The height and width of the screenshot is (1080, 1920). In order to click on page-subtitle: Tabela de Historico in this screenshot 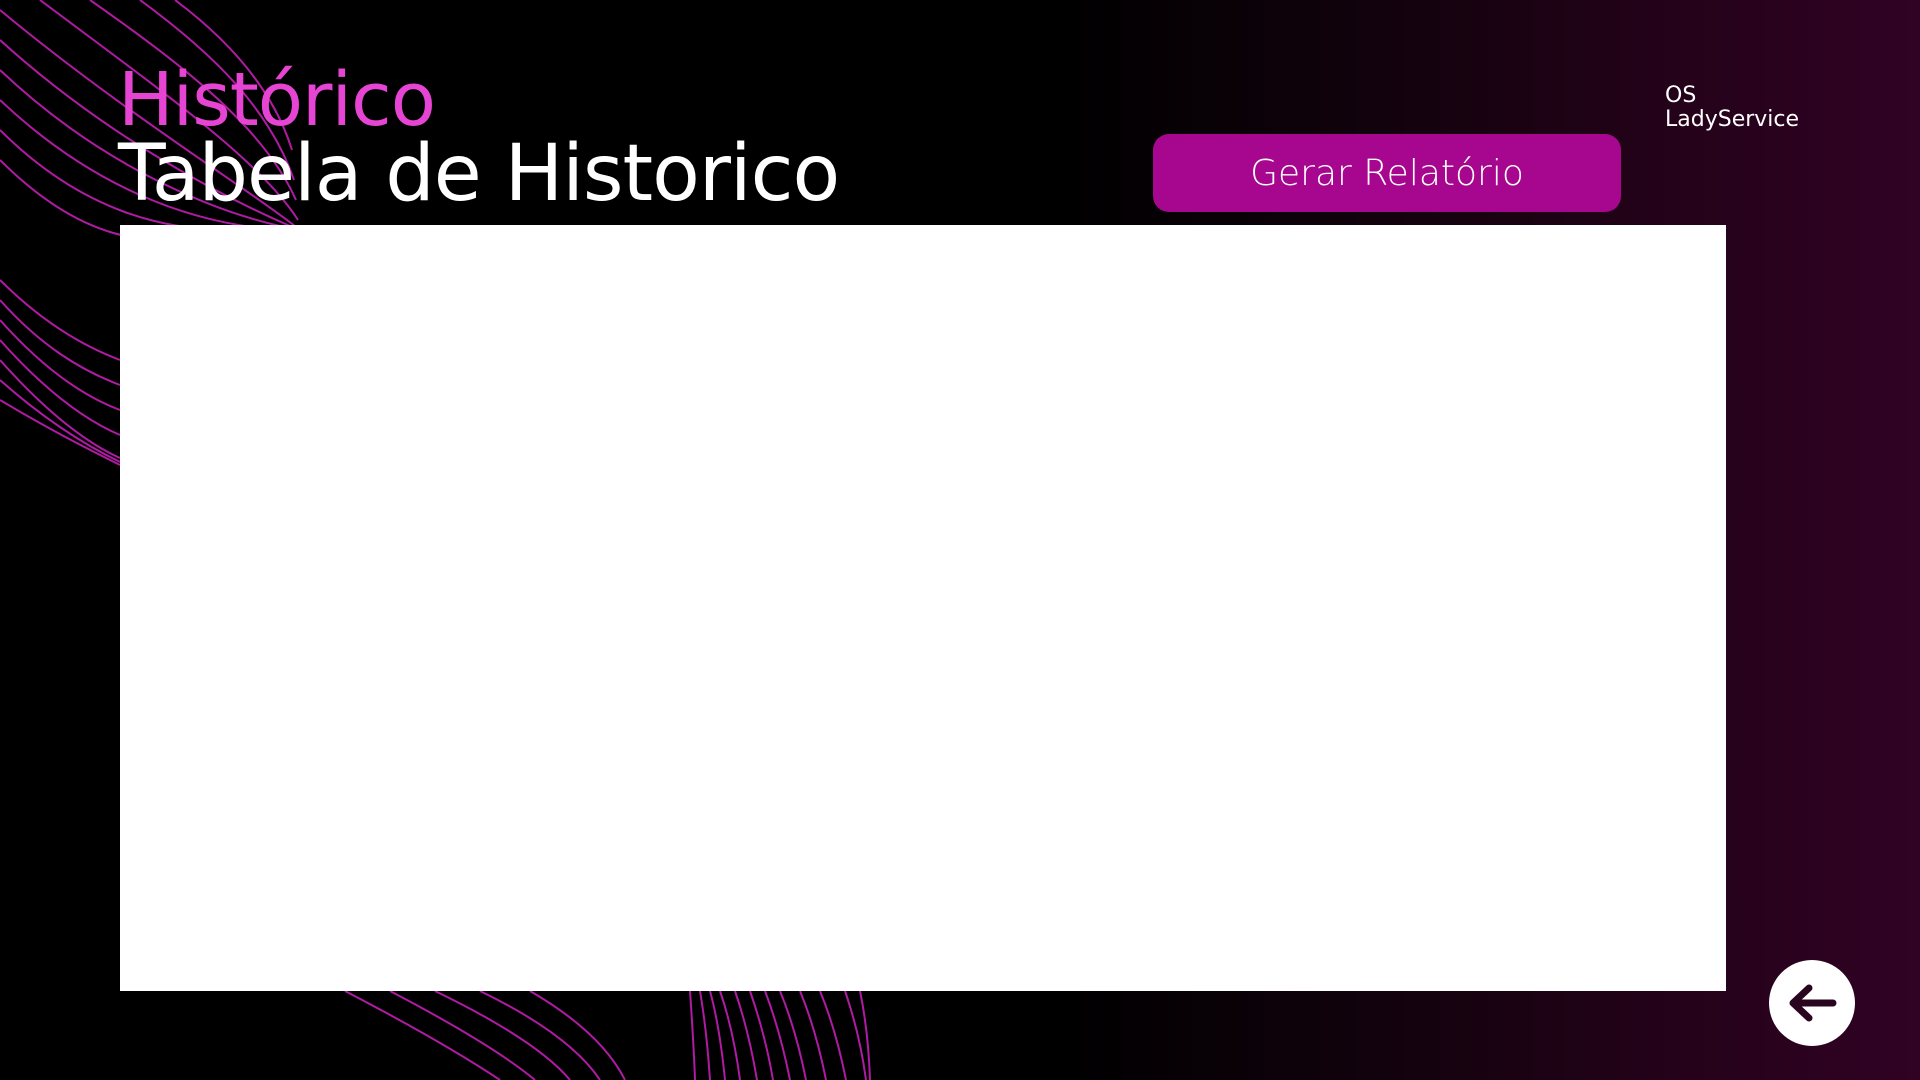, I will do `click(479, 174)`.